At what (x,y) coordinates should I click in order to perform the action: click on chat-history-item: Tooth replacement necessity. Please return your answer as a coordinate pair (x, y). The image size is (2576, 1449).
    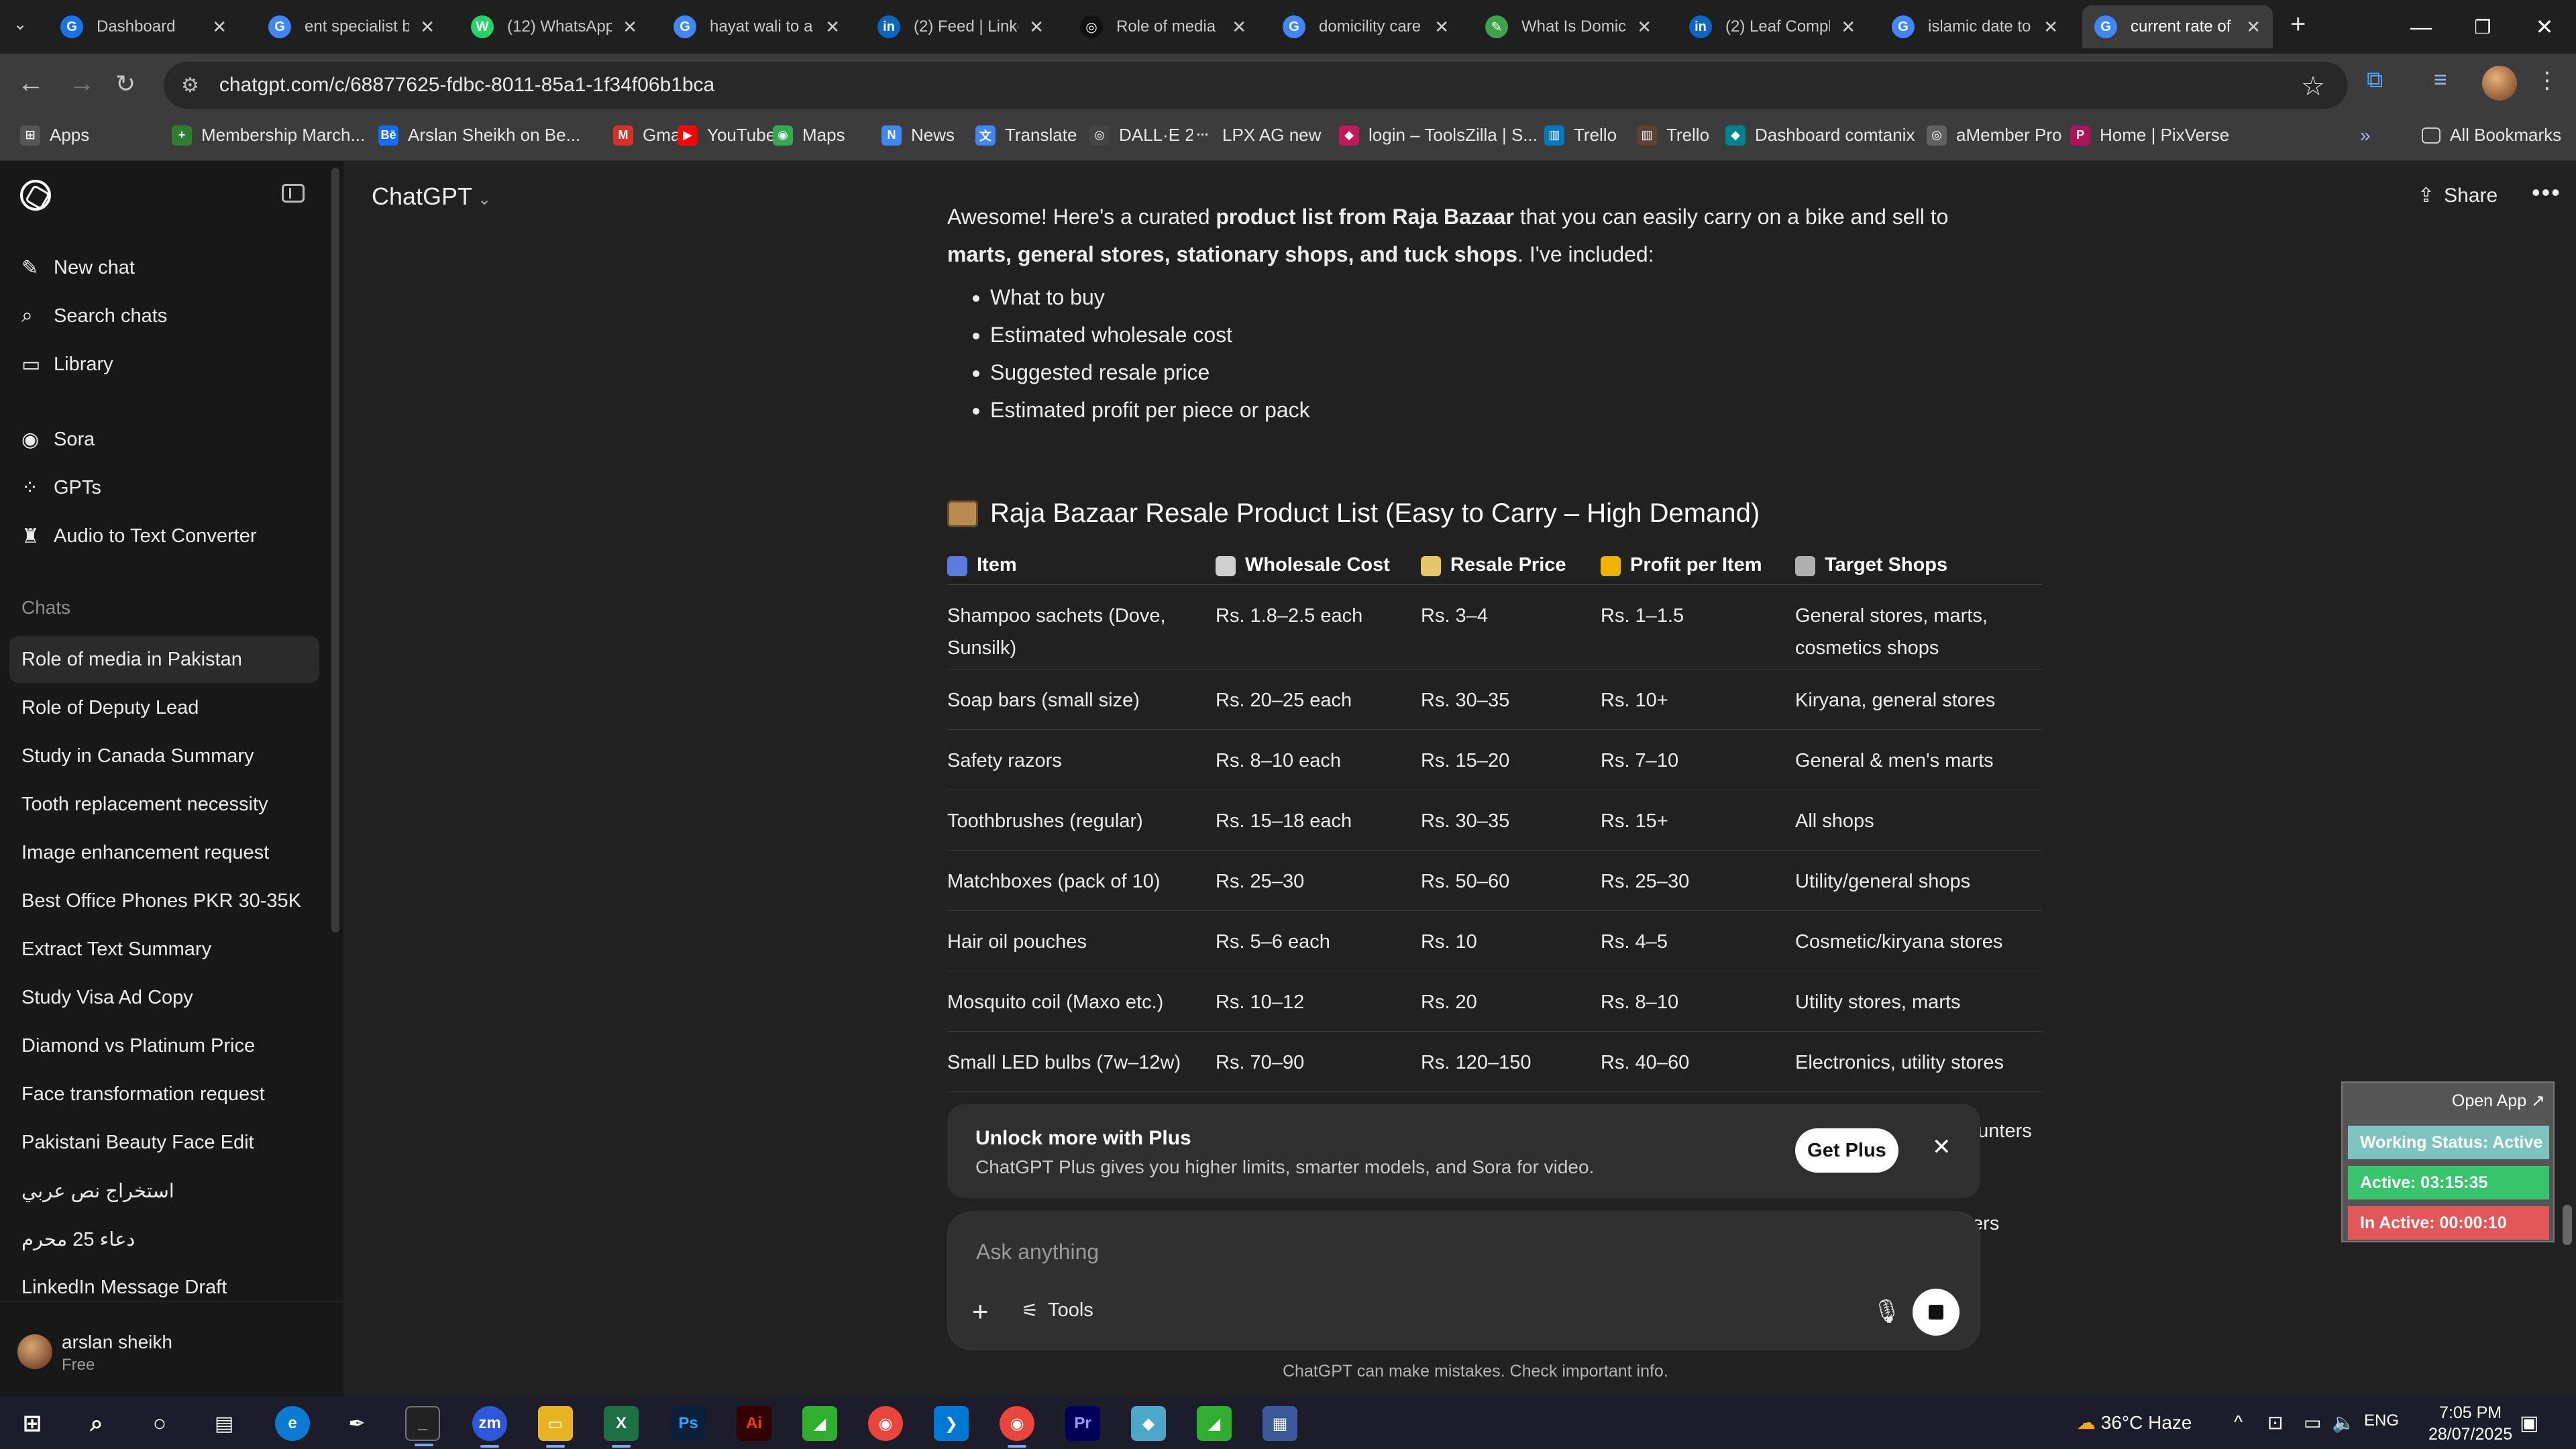
    Looking at the image, I should click on (164, 804).